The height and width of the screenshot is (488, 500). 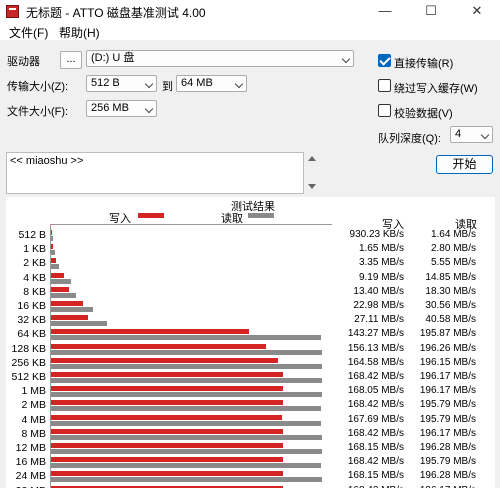 I want to click on transfer-to-select: 64 MB, so click(x=211, y=83).